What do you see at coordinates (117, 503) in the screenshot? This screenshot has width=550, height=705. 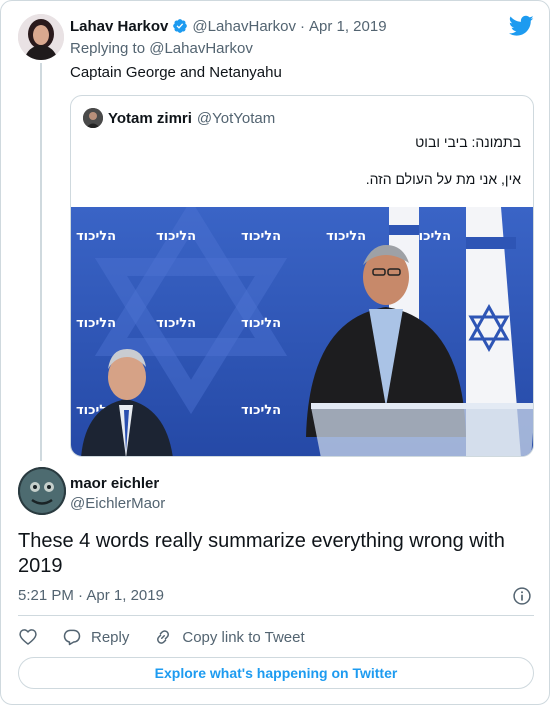 I see `reply-author-handle: @EichlerMaor` at bounding box center [117, 503].